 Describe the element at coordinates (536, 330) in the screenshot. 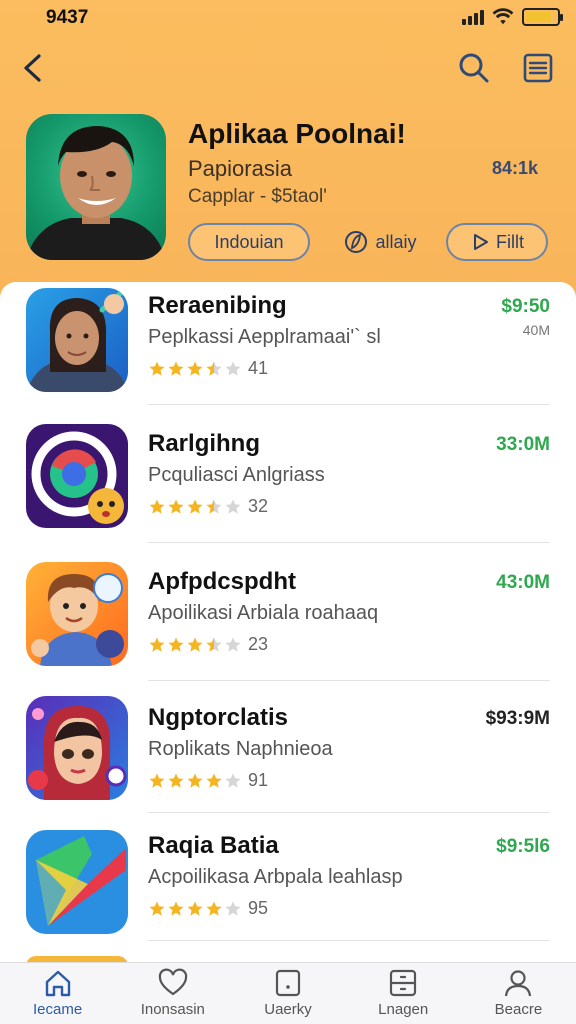

I see `app-sub-price: 40M` at that location.